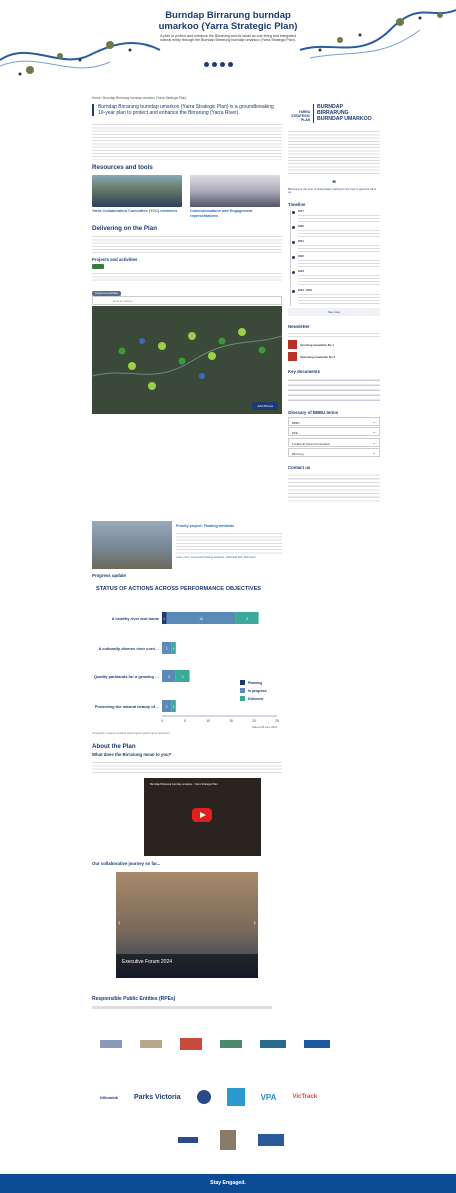  Describe the element at coordinates (206, 64) in the screenshot. I see `facebook-icon` at that location.